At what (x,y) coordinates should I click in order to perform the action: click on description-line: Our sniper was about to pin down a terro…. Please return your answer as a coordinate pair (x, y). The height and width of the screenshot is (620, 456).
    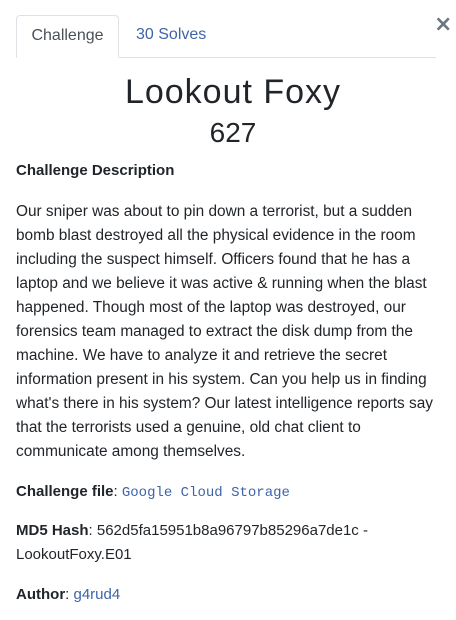
    Looking at the image, I should click on (214, 211).